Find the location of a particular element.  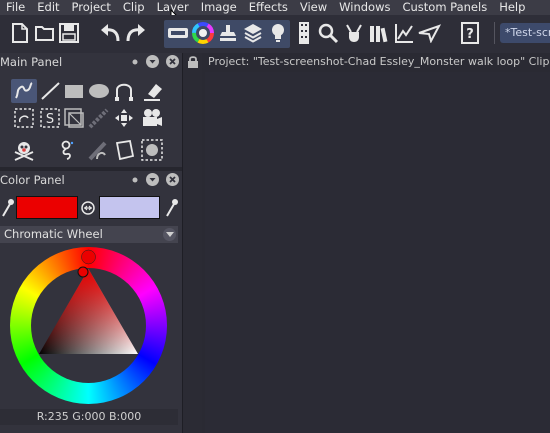

menu-project: Project is located at coordinates (91, 7).